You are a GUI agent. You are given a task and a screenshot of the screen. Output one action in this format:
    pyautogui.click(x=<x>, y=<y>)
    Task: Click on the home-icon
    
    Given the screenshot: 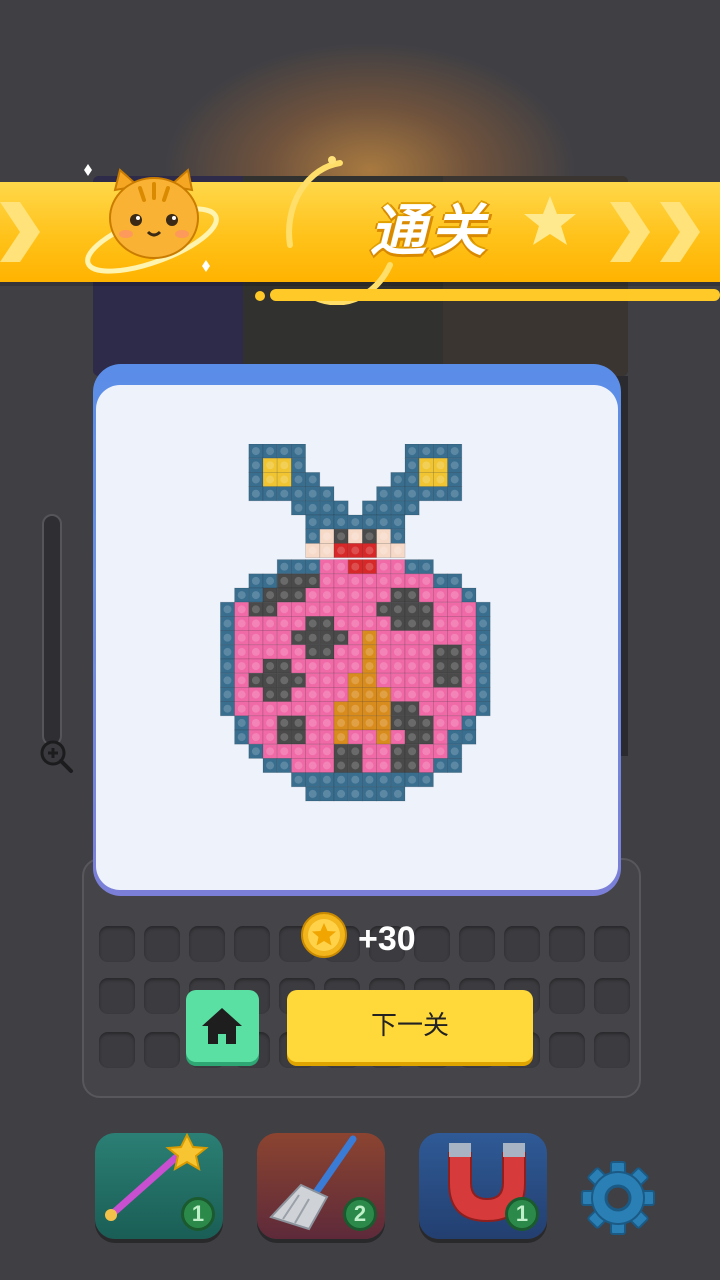 What is the action you would take?
    pyautogui.click(x=222, y=1026)
    